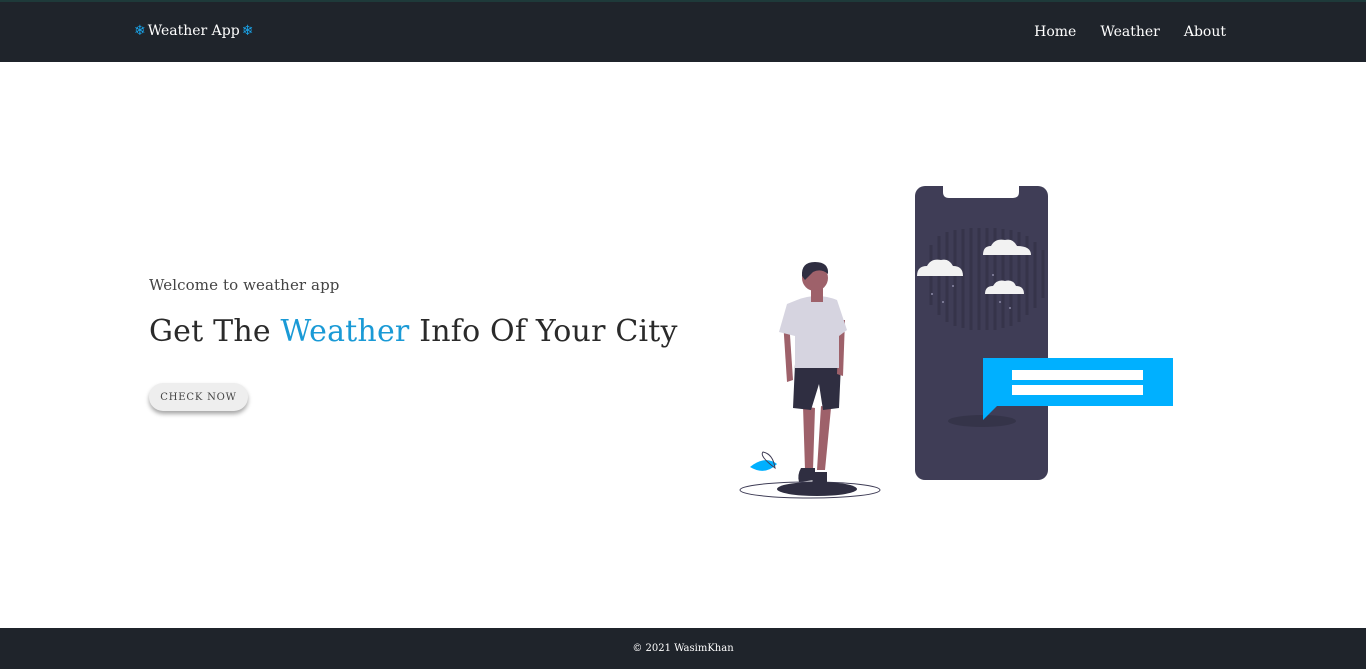  Describe the element at coordinates (981, 333) in the screenshot. I see `phone-graphic` at that location.